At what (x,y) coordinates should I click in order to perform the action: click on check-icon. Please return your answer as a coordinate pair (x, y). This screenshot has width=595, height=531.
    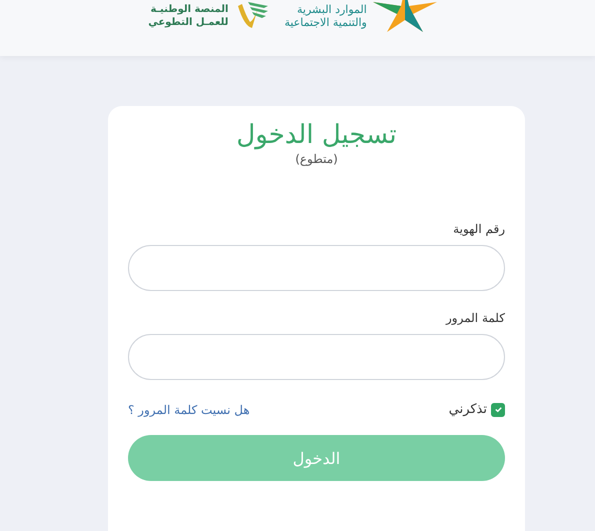
    Looking at the image, I should click on (498, 409).